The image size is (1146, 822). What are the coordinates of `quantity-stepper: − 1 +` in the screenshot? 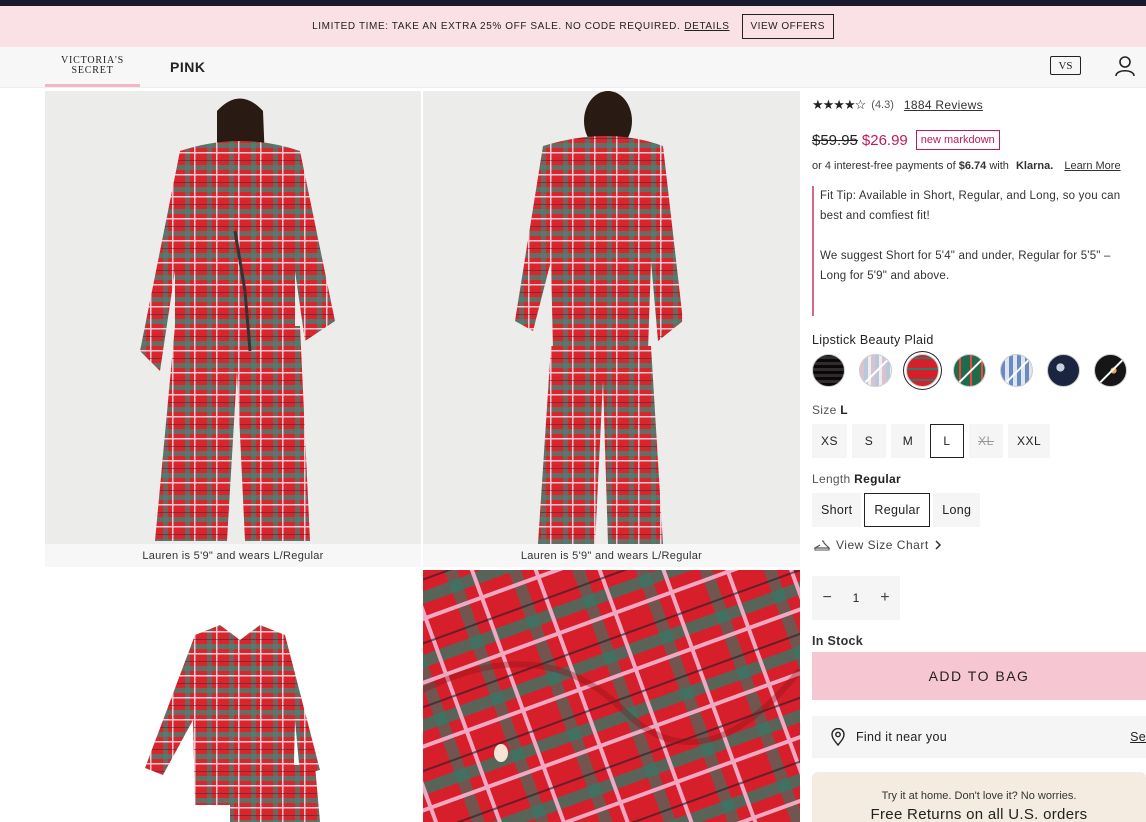 It's located at (856, 598).